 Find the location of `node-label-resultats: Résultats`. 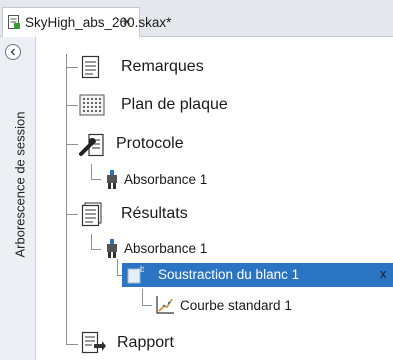

node-label-resultats: Résultats is located at coordinates (154, 213).